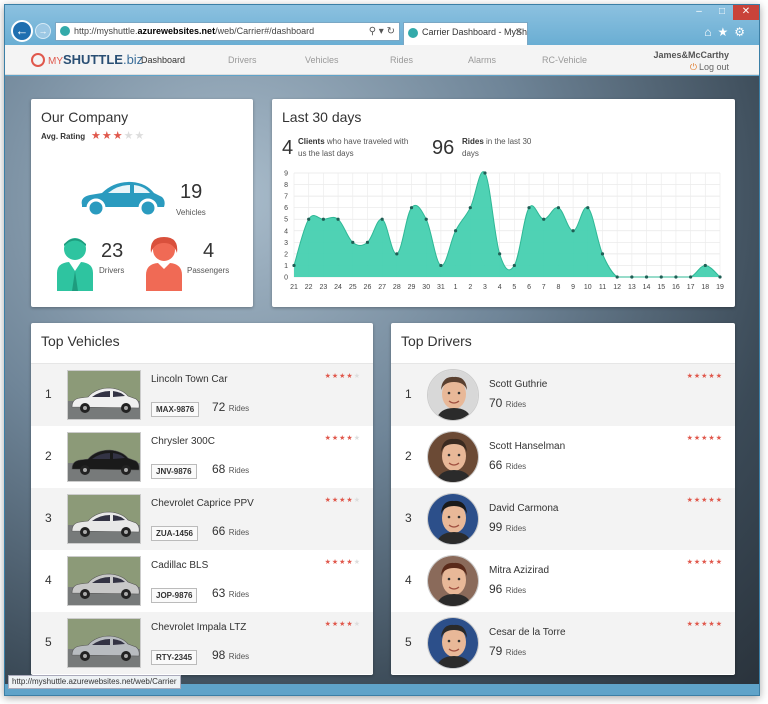  Describe the element at coordinates (202, 581) in the screenshot. I see `vehicle-row: 4 Cadillac BLS JOP-9876 63 Rides ★★★★★` at that location.